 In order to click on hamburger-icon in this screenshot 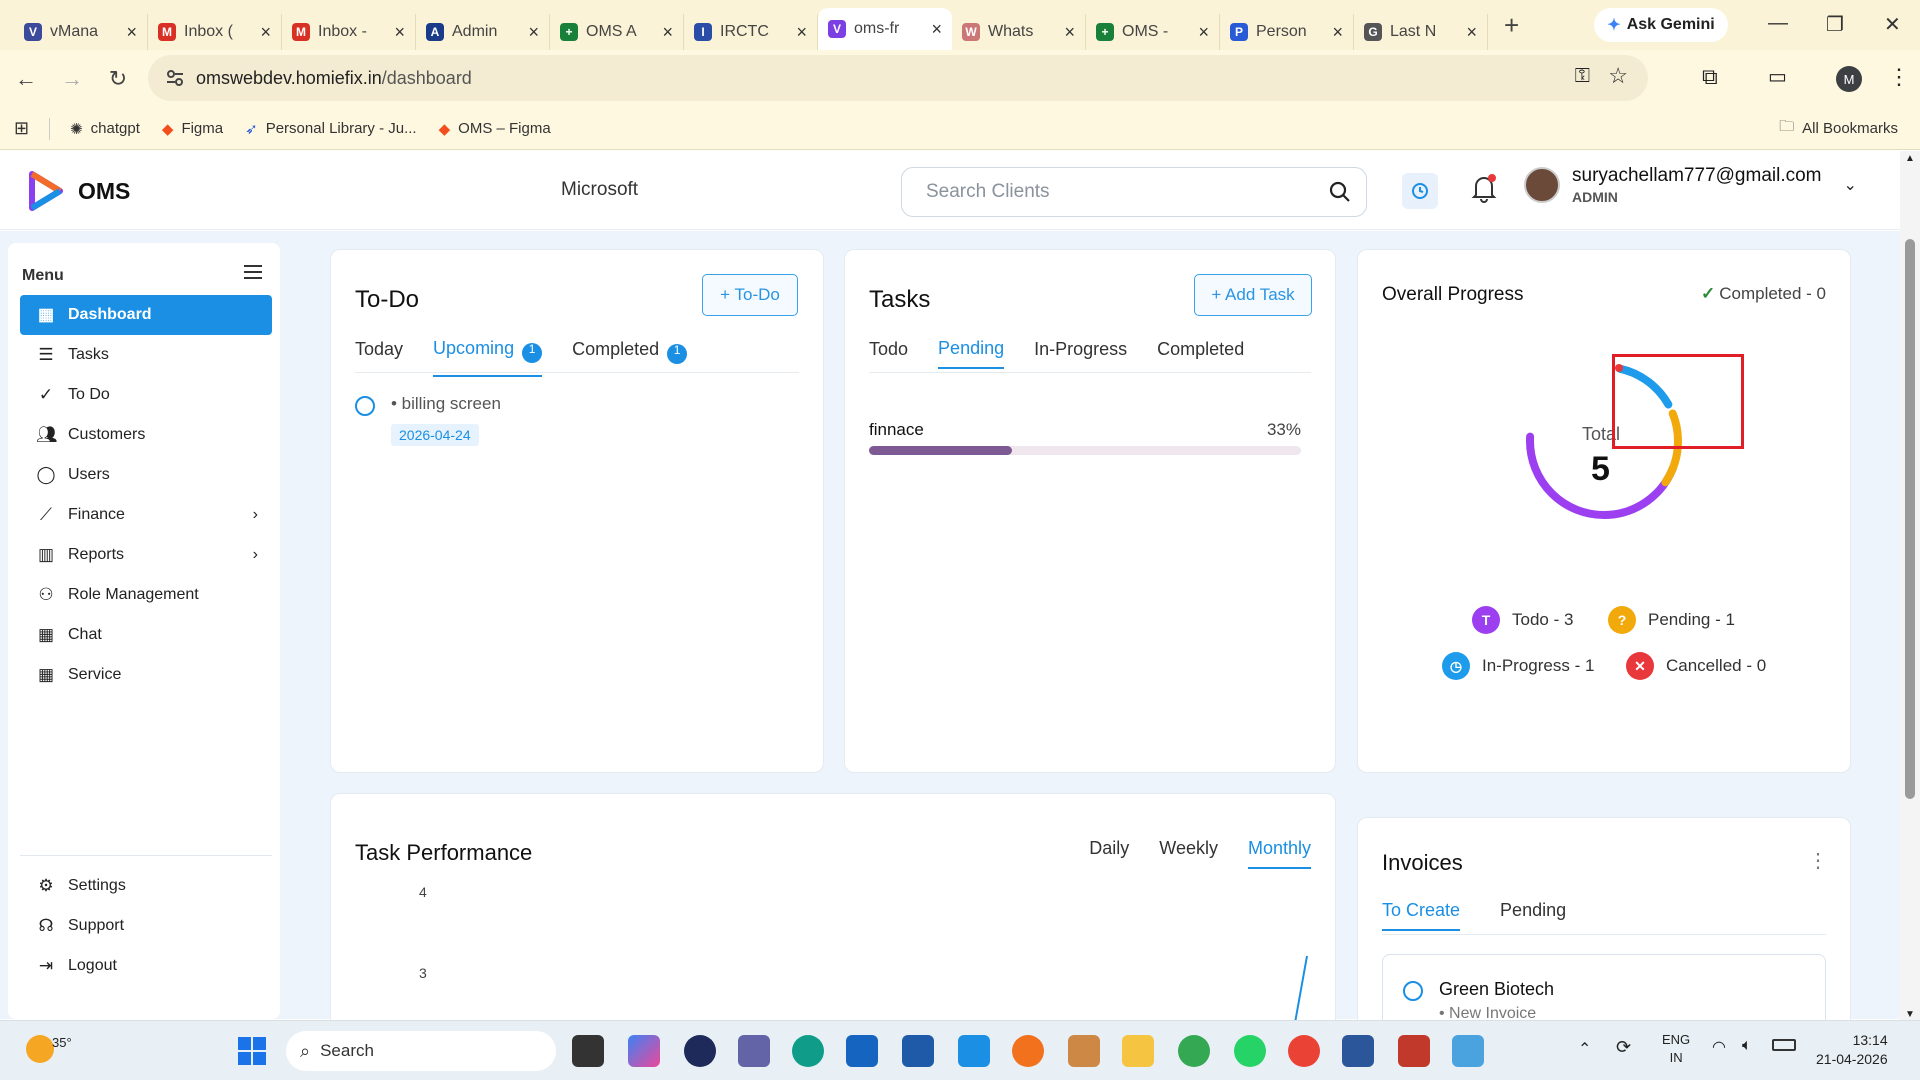, I will do `click(253, 274)`.